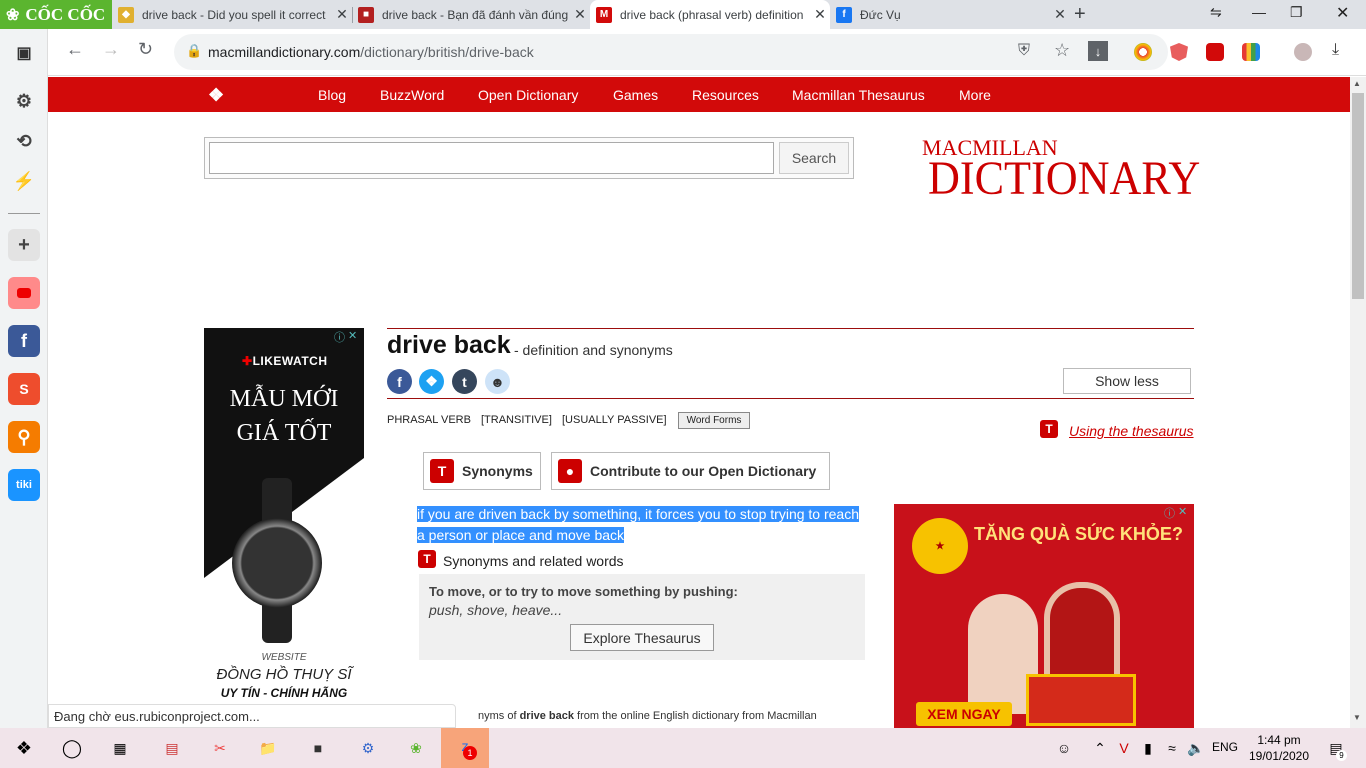 Image resolution: width=1366 pixels, height=768 pixels. Describe the element at coordinates (964, 714) in the screenshot. I see `ad-cta-button: XEM NGAY` at that location.